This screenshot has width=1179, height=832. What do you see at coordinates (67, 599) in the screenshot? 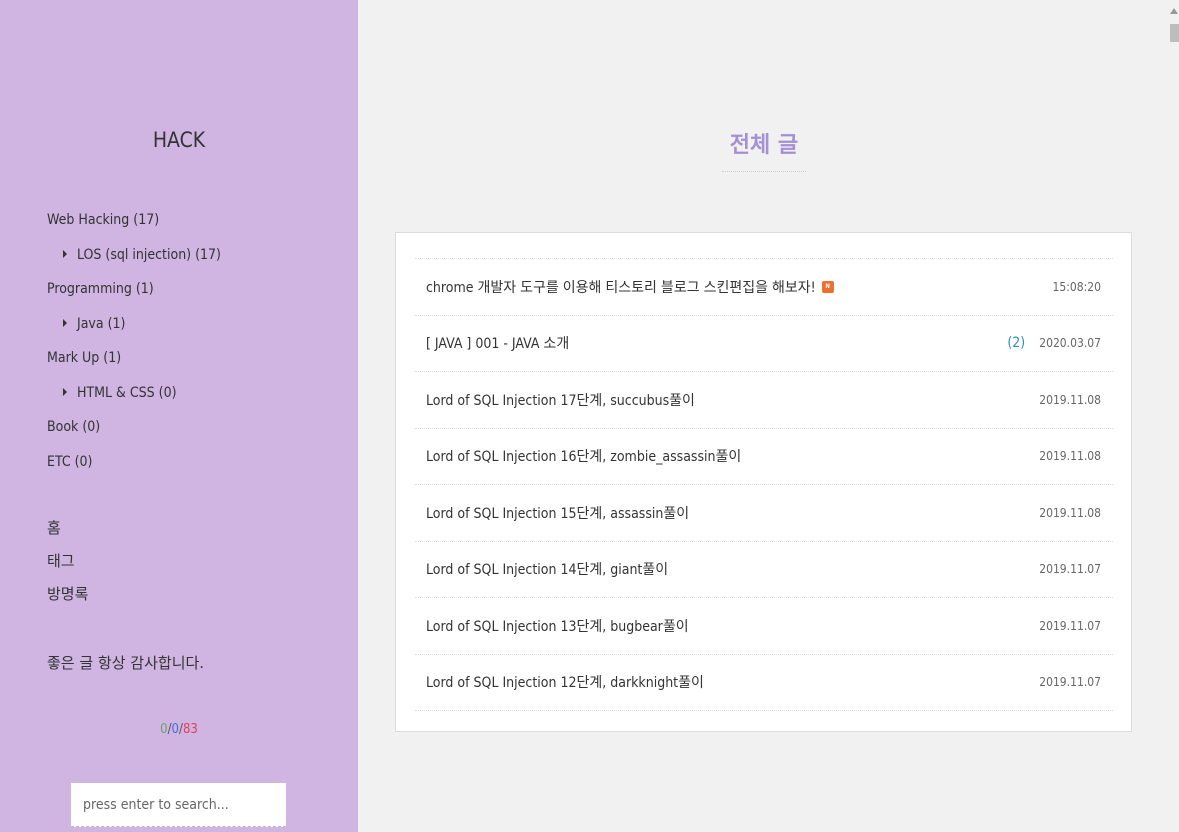
I see `nav-item-guestbook: 방명록` at bounding box center [67, 599].